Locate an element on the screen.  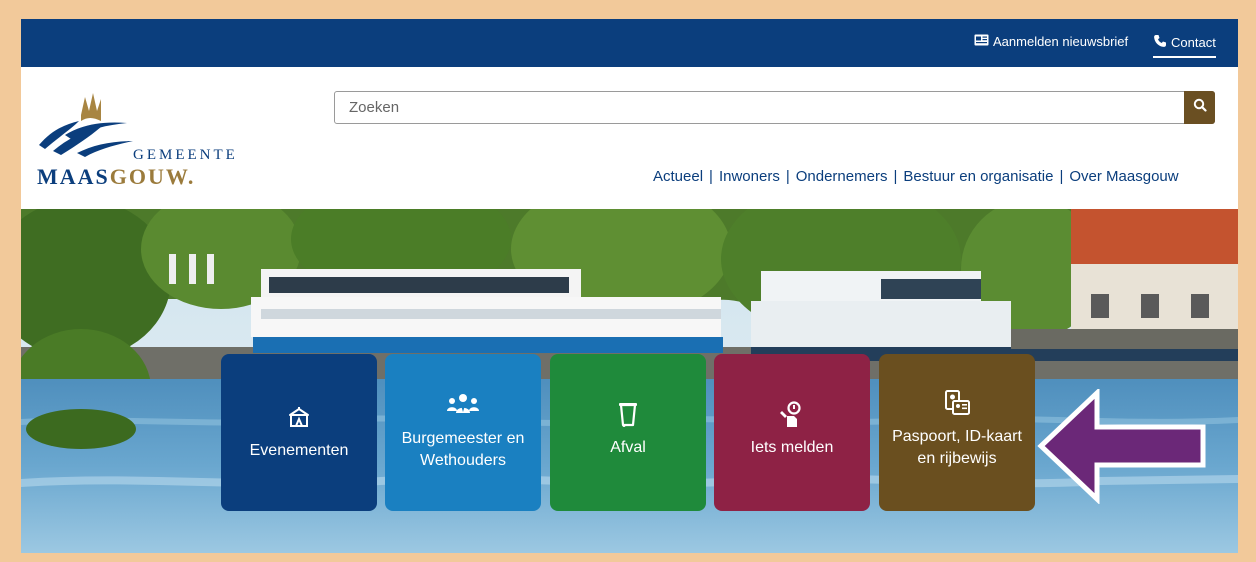
newsletter-link: Aanmelden nieuwsbrief is located at coordinates (1051, 41).